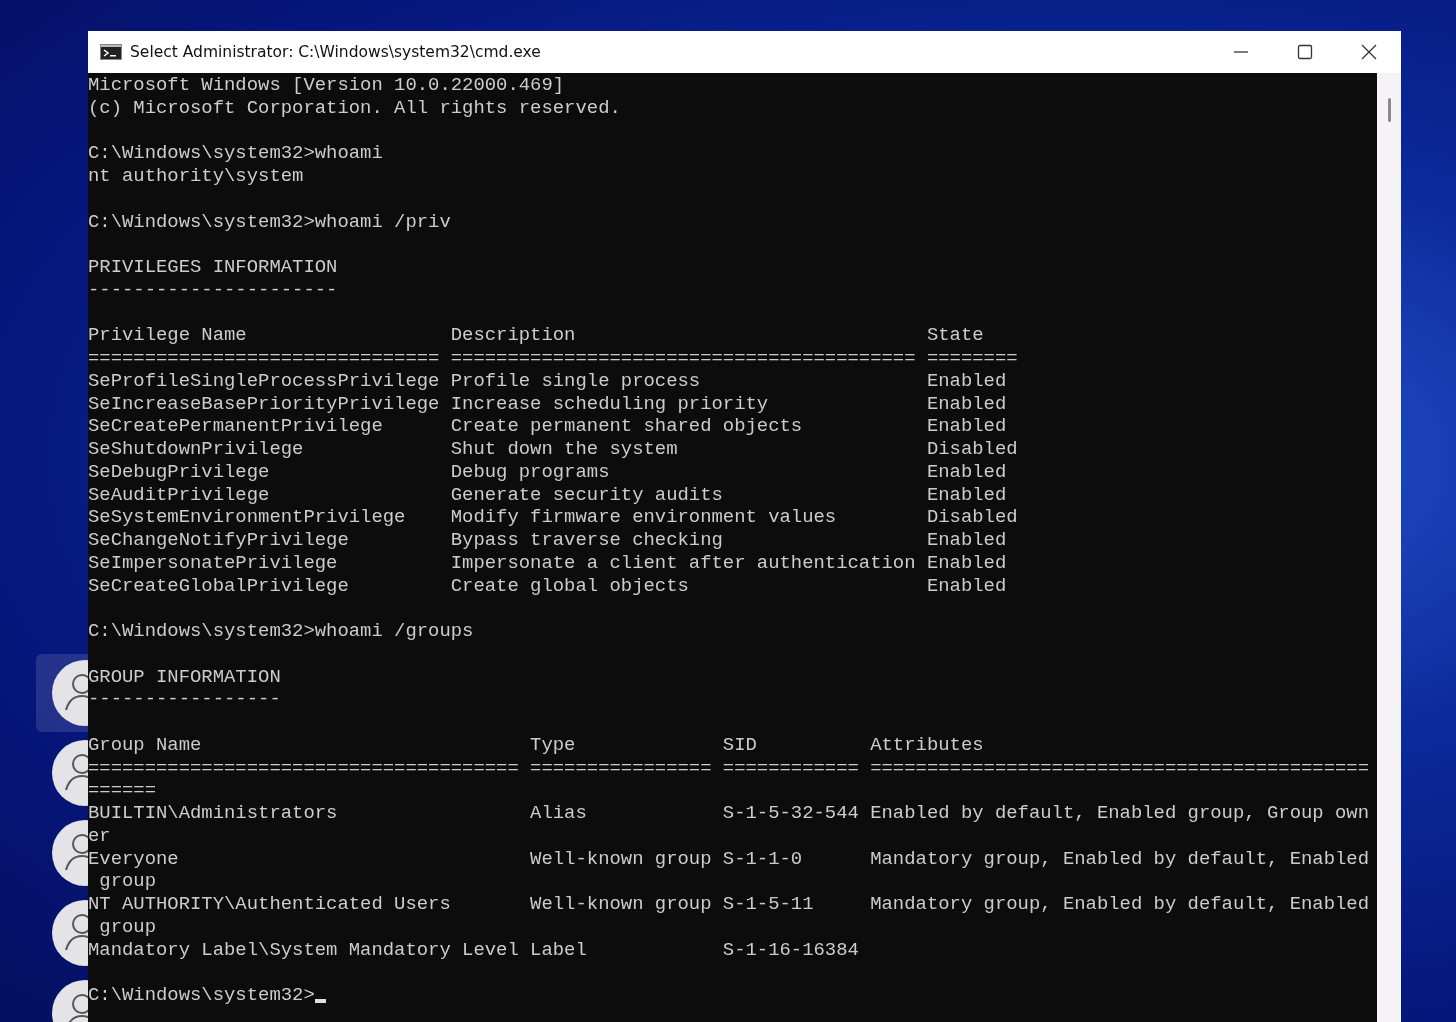 Image resolution: width=1456 pixels, height=1022 pixels. I want to click on console-line: SeSystemEnvironmentPrivilege Modify firmware environment values Disabled, so click(553, 517).